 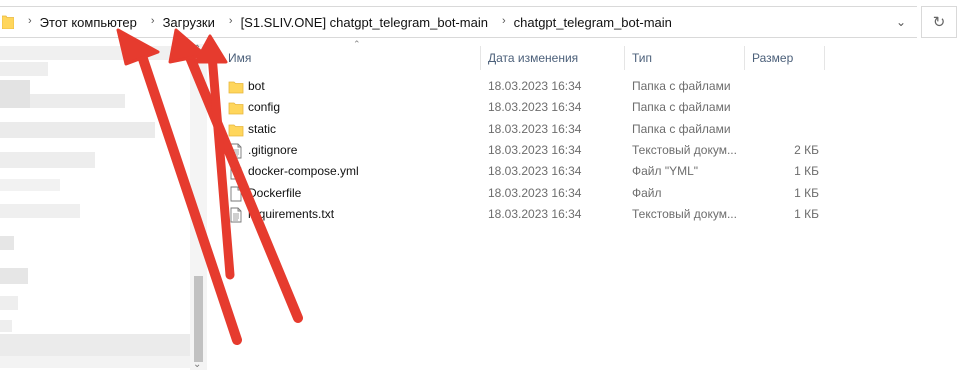 What do you see at coordinates (806, 149) in the screenshot?
I see `file-size: 2 КБ` at bounding box center [806, 149].